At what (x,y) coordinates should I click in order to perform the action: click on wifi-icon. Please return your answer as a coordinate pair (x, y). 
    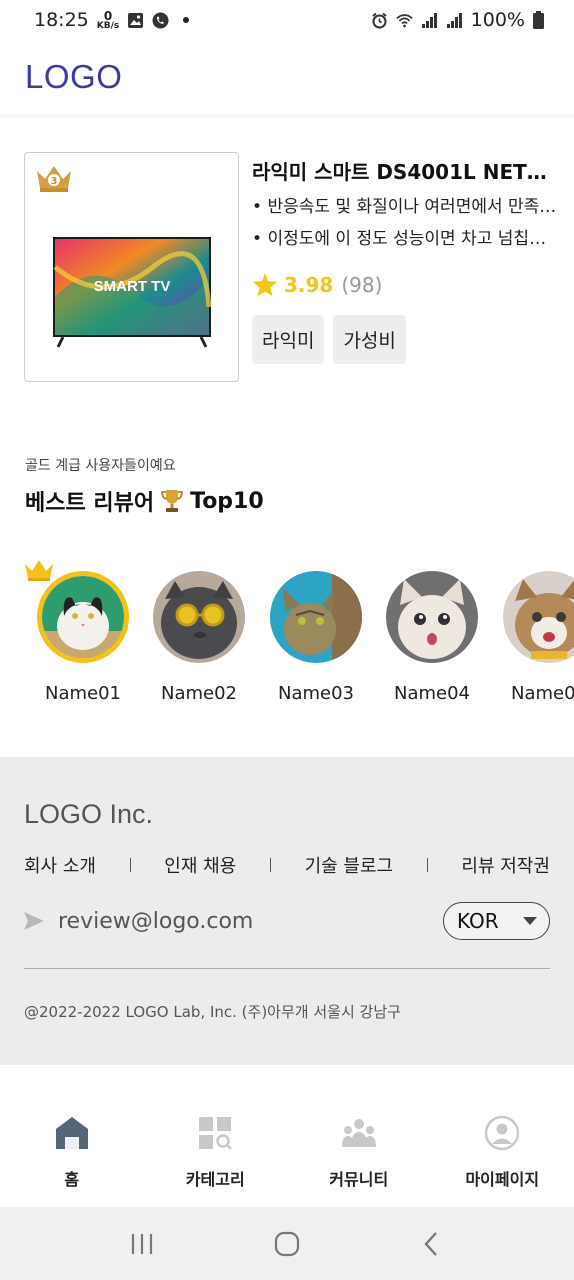
    Looking at the image, I should click on (404, 20).